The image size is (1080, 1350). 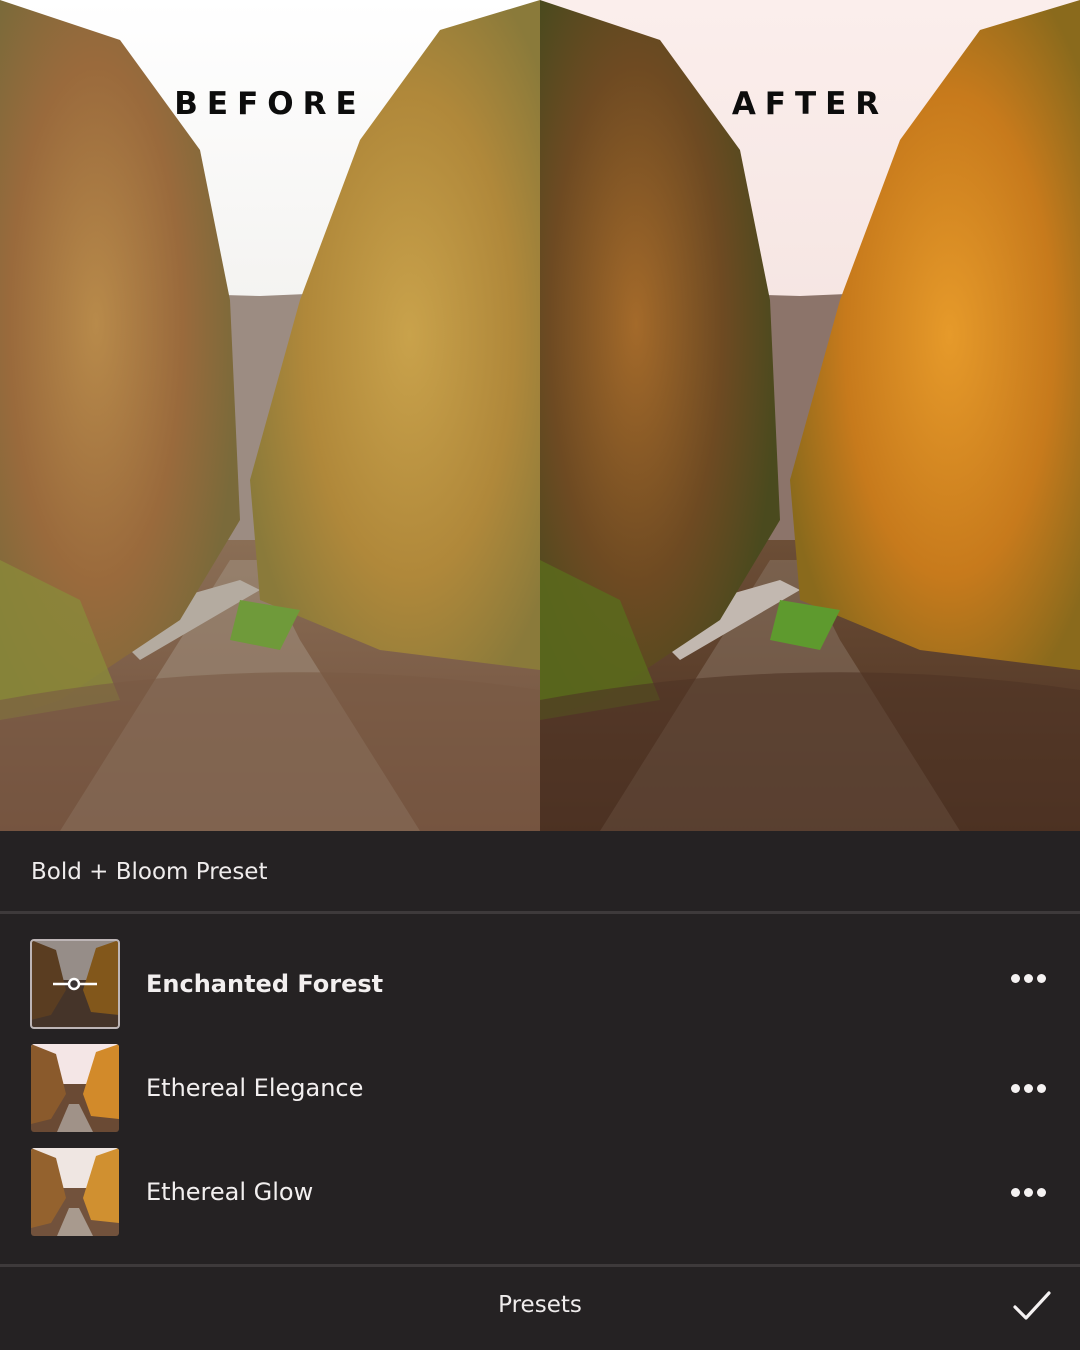 What do you see at coordinates (540, 984) in the screenshot?
I see `preset-row-enchanted-forest: Enchanted Forest` at bounding box center [540, 984].